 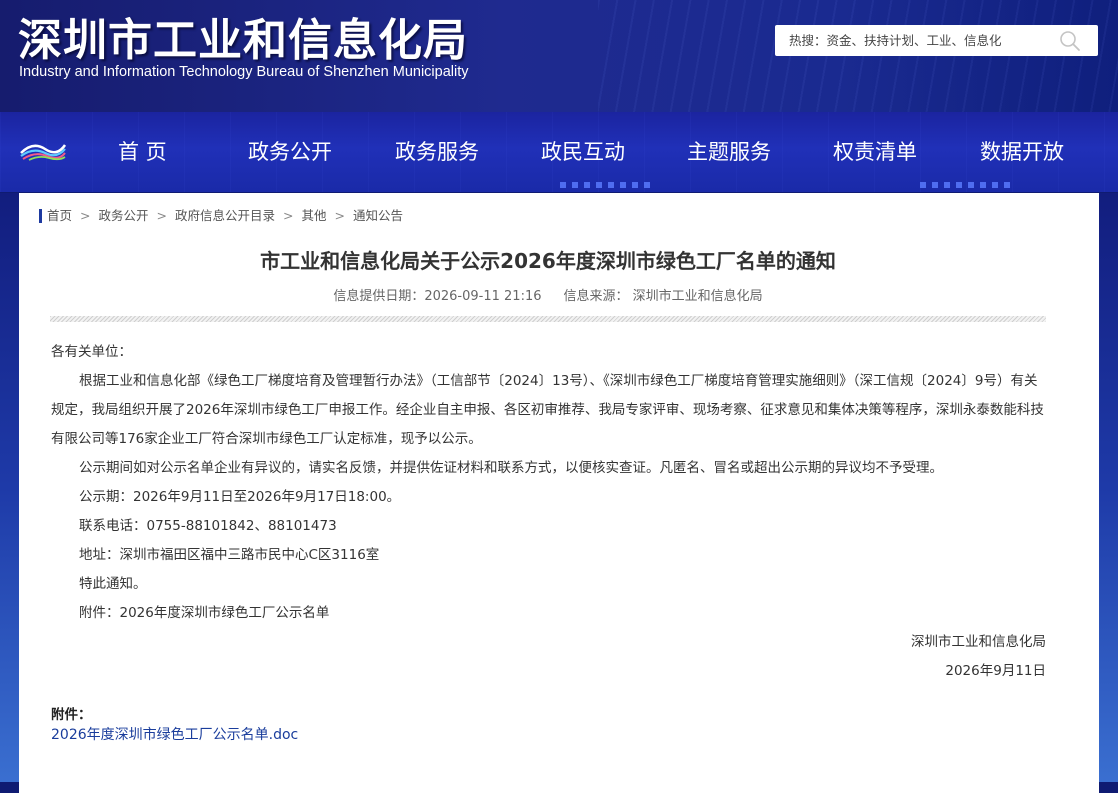 I want to click on breadcrumb-other: 其他, so click(x=314, y=215).